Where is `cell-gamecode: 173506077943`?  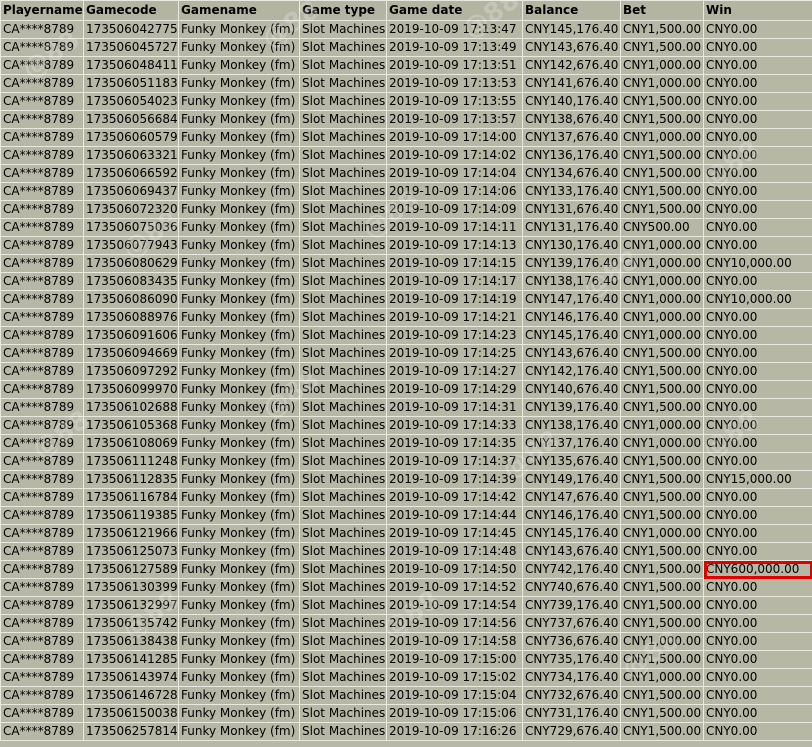
cell-gamecode: 173506077943 is located at coordinates (131, 245).